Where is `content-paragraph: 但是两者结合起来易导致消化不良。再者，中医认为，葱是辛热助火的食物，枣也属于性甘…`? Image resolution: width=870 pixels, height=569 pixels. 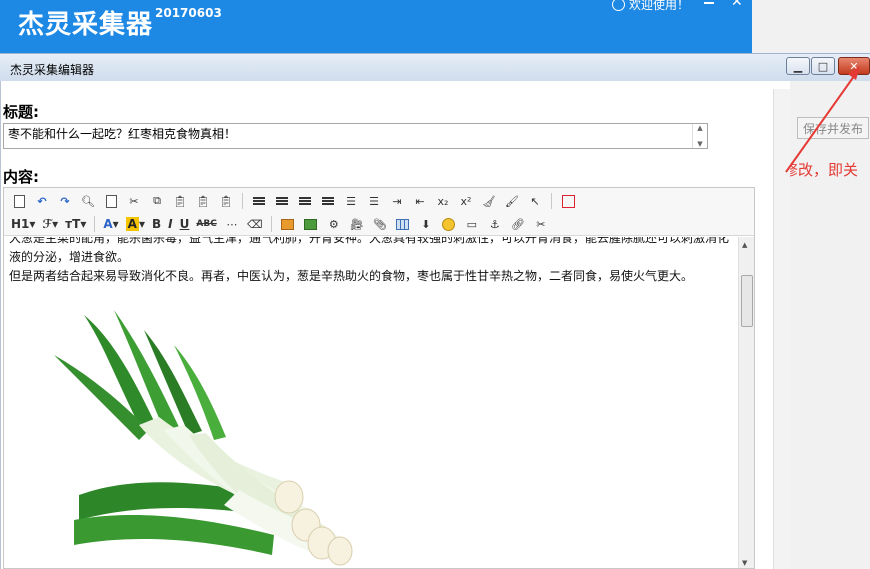
content-paragraph: 但是两者结合起来易导致消化不良。再者，中医认为，葱是辛热助火的食物，枣也属于性甘… is located at coordinates (351, 276).